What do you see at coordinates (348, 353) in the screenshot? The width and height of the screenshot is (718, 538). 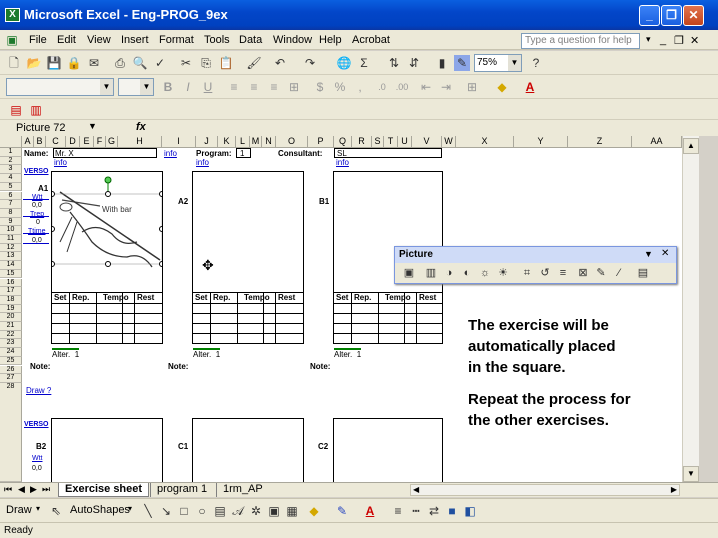 I see `alter-dropdown-b1: Alter. 1` at bounding box center [348, 353].